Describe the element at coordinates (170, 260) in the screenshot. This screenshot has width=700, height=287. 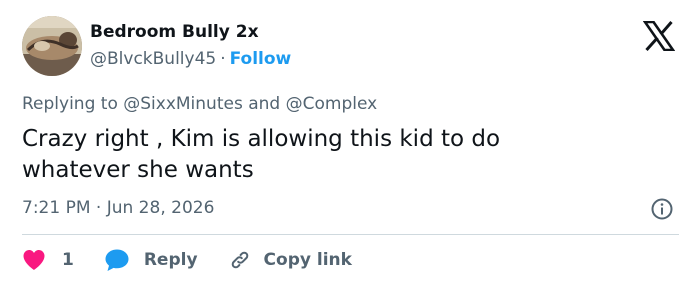
I see `reply-label: Reply` at that location.